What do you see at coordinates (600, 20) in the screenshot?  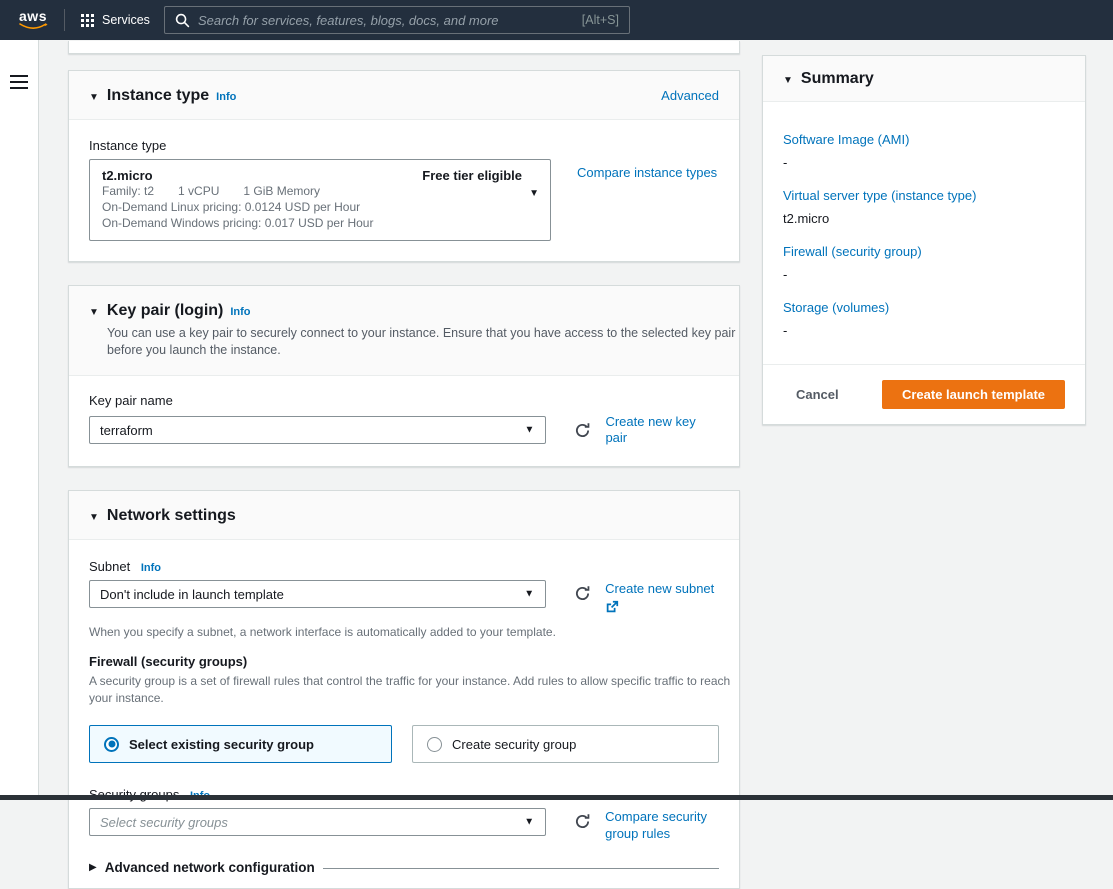 I see `search-shortcut: [Alt+S]` at bounding box center [600, 20].